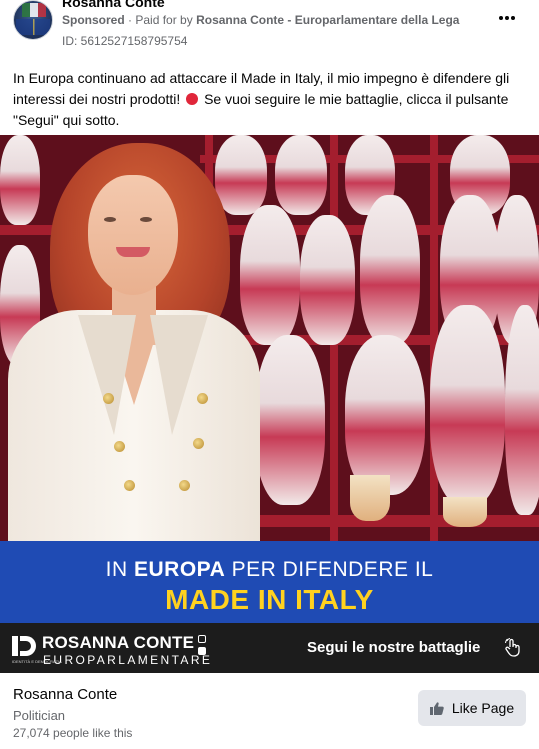 Image resolution: width=539 pixels, height=749 pixels. Describe the element at coordinates (394, 647) in the screenshot. I see `cta-text: Segui le nostre battaglie` at that location.